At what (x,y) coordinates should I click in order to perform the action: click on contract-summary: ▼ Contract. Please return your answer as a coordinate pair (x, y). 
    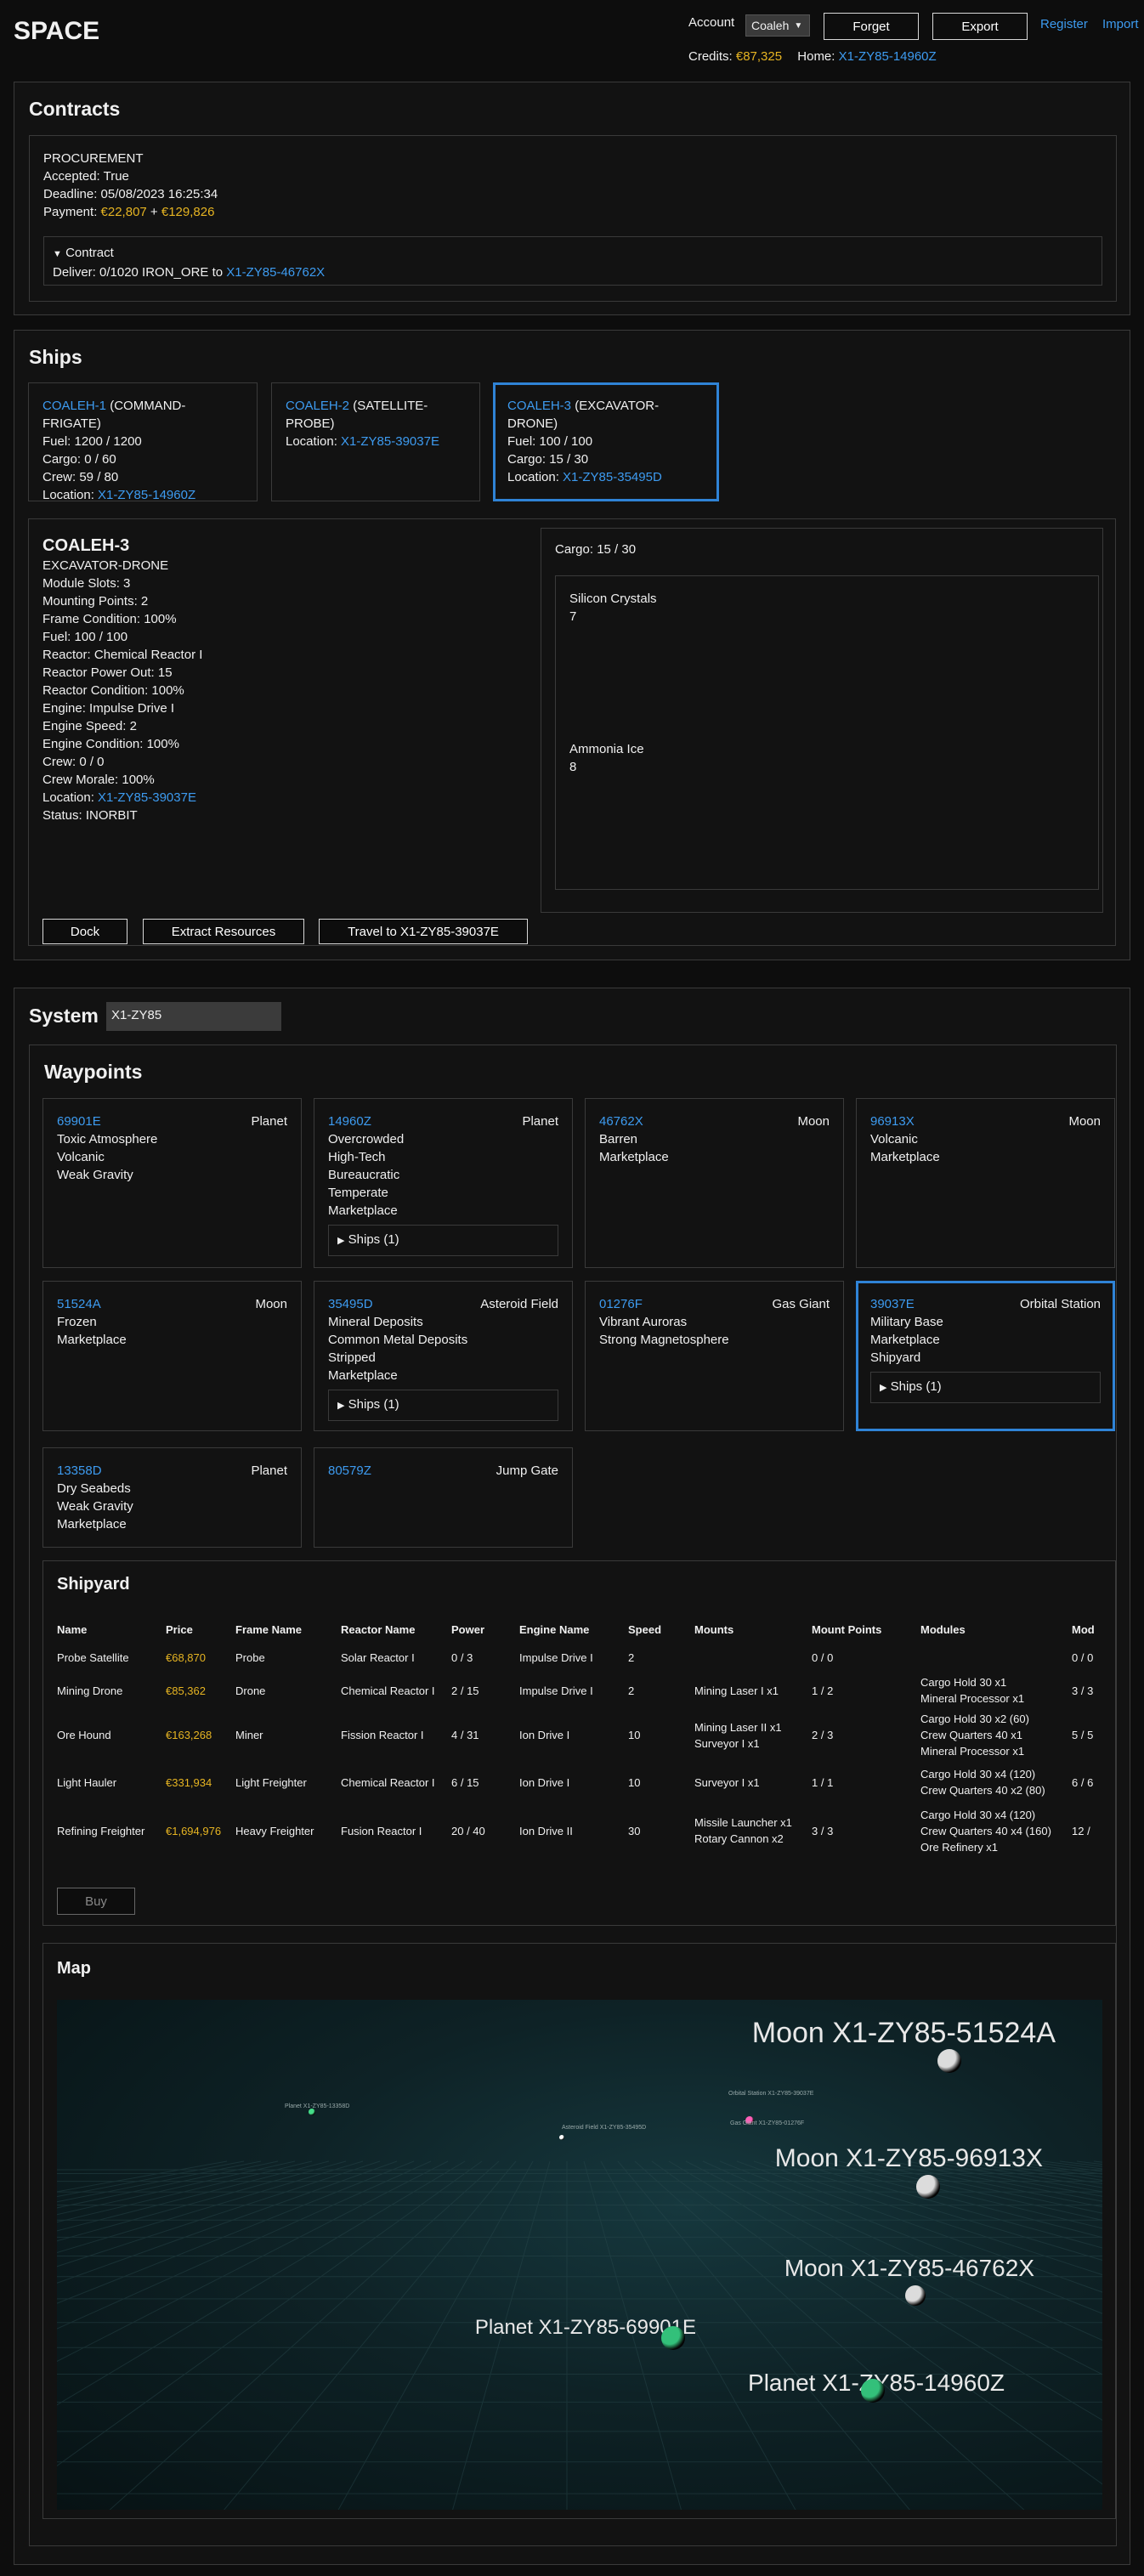
    Looking at the image, I should click on (573, 253).